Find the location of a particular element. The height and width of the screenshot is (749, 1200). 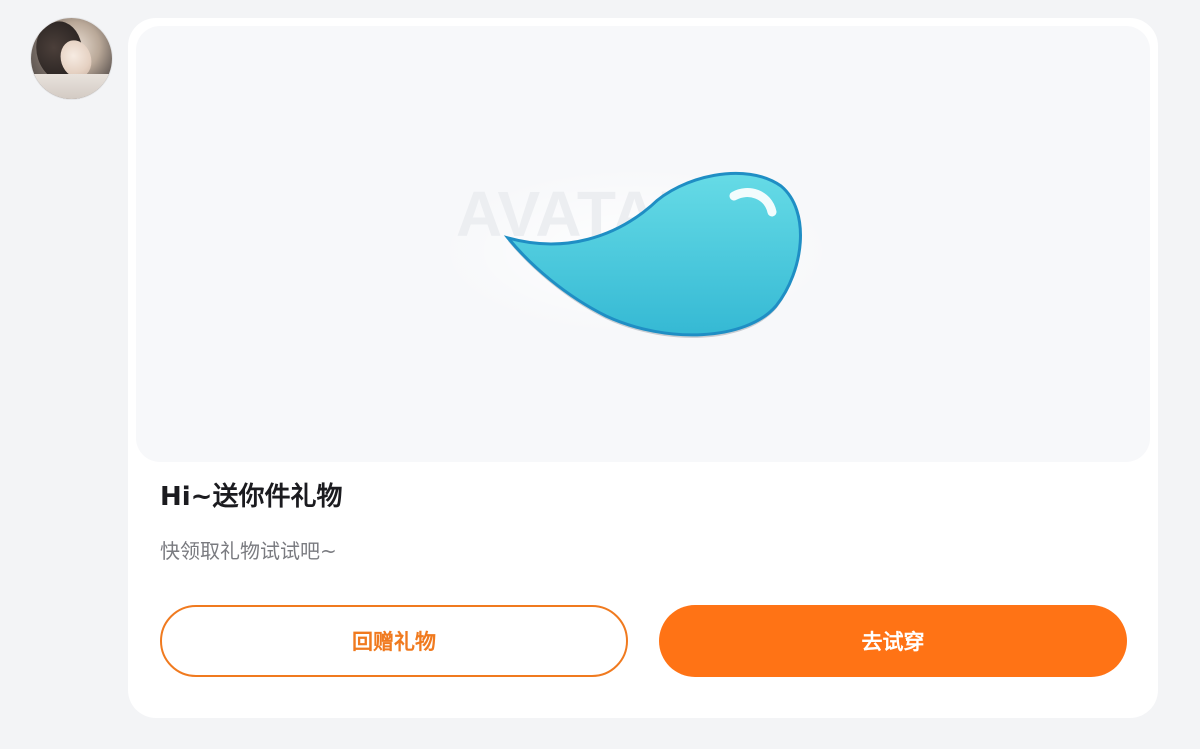

avatar-clothing is located at coordinates (71, 86).